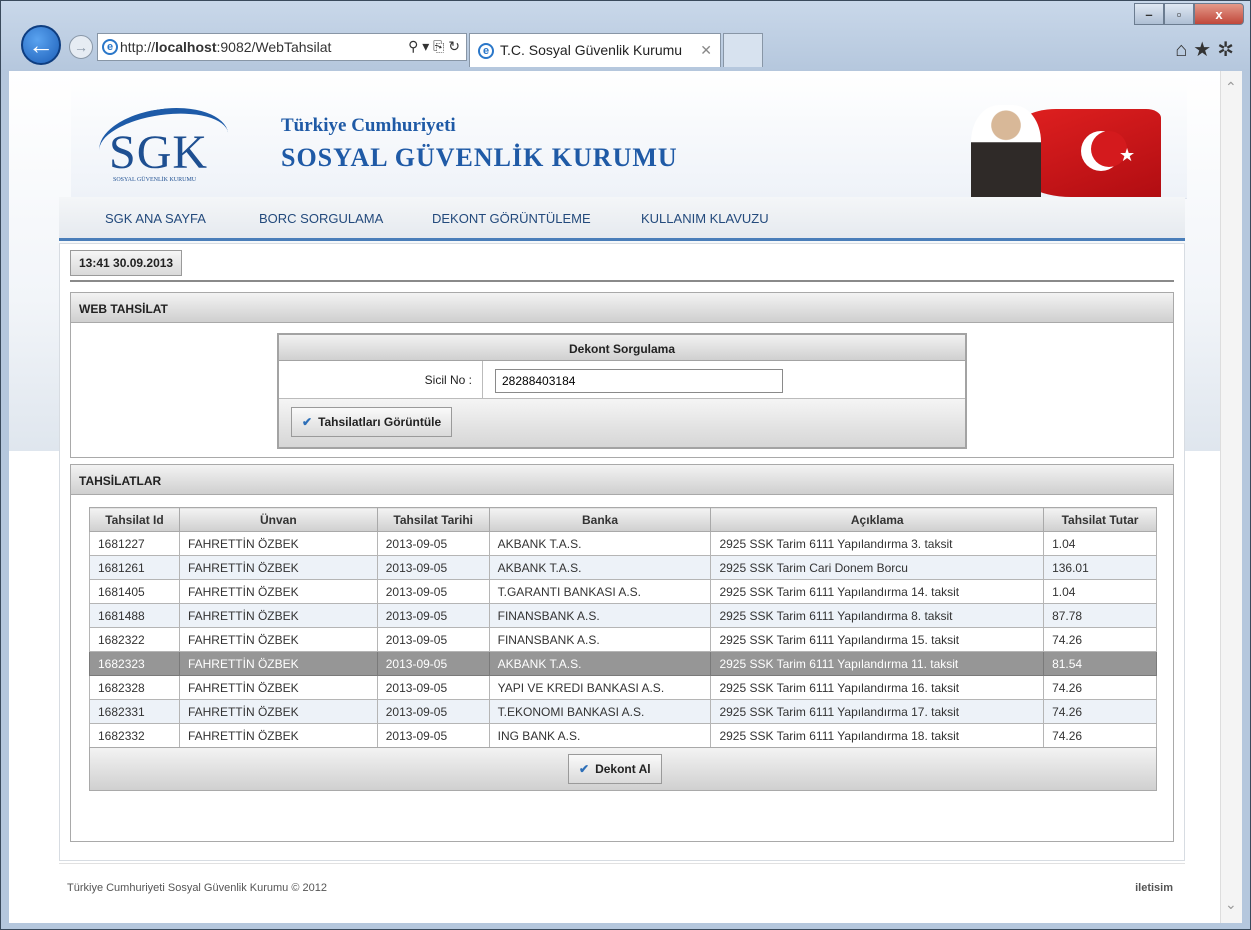 Image resolution: width=1251 pixels, height=930 pixels. I want to click on tahsilatlari-goruntule-label: Tahsilatları Görüntüle, so click(380, 422).